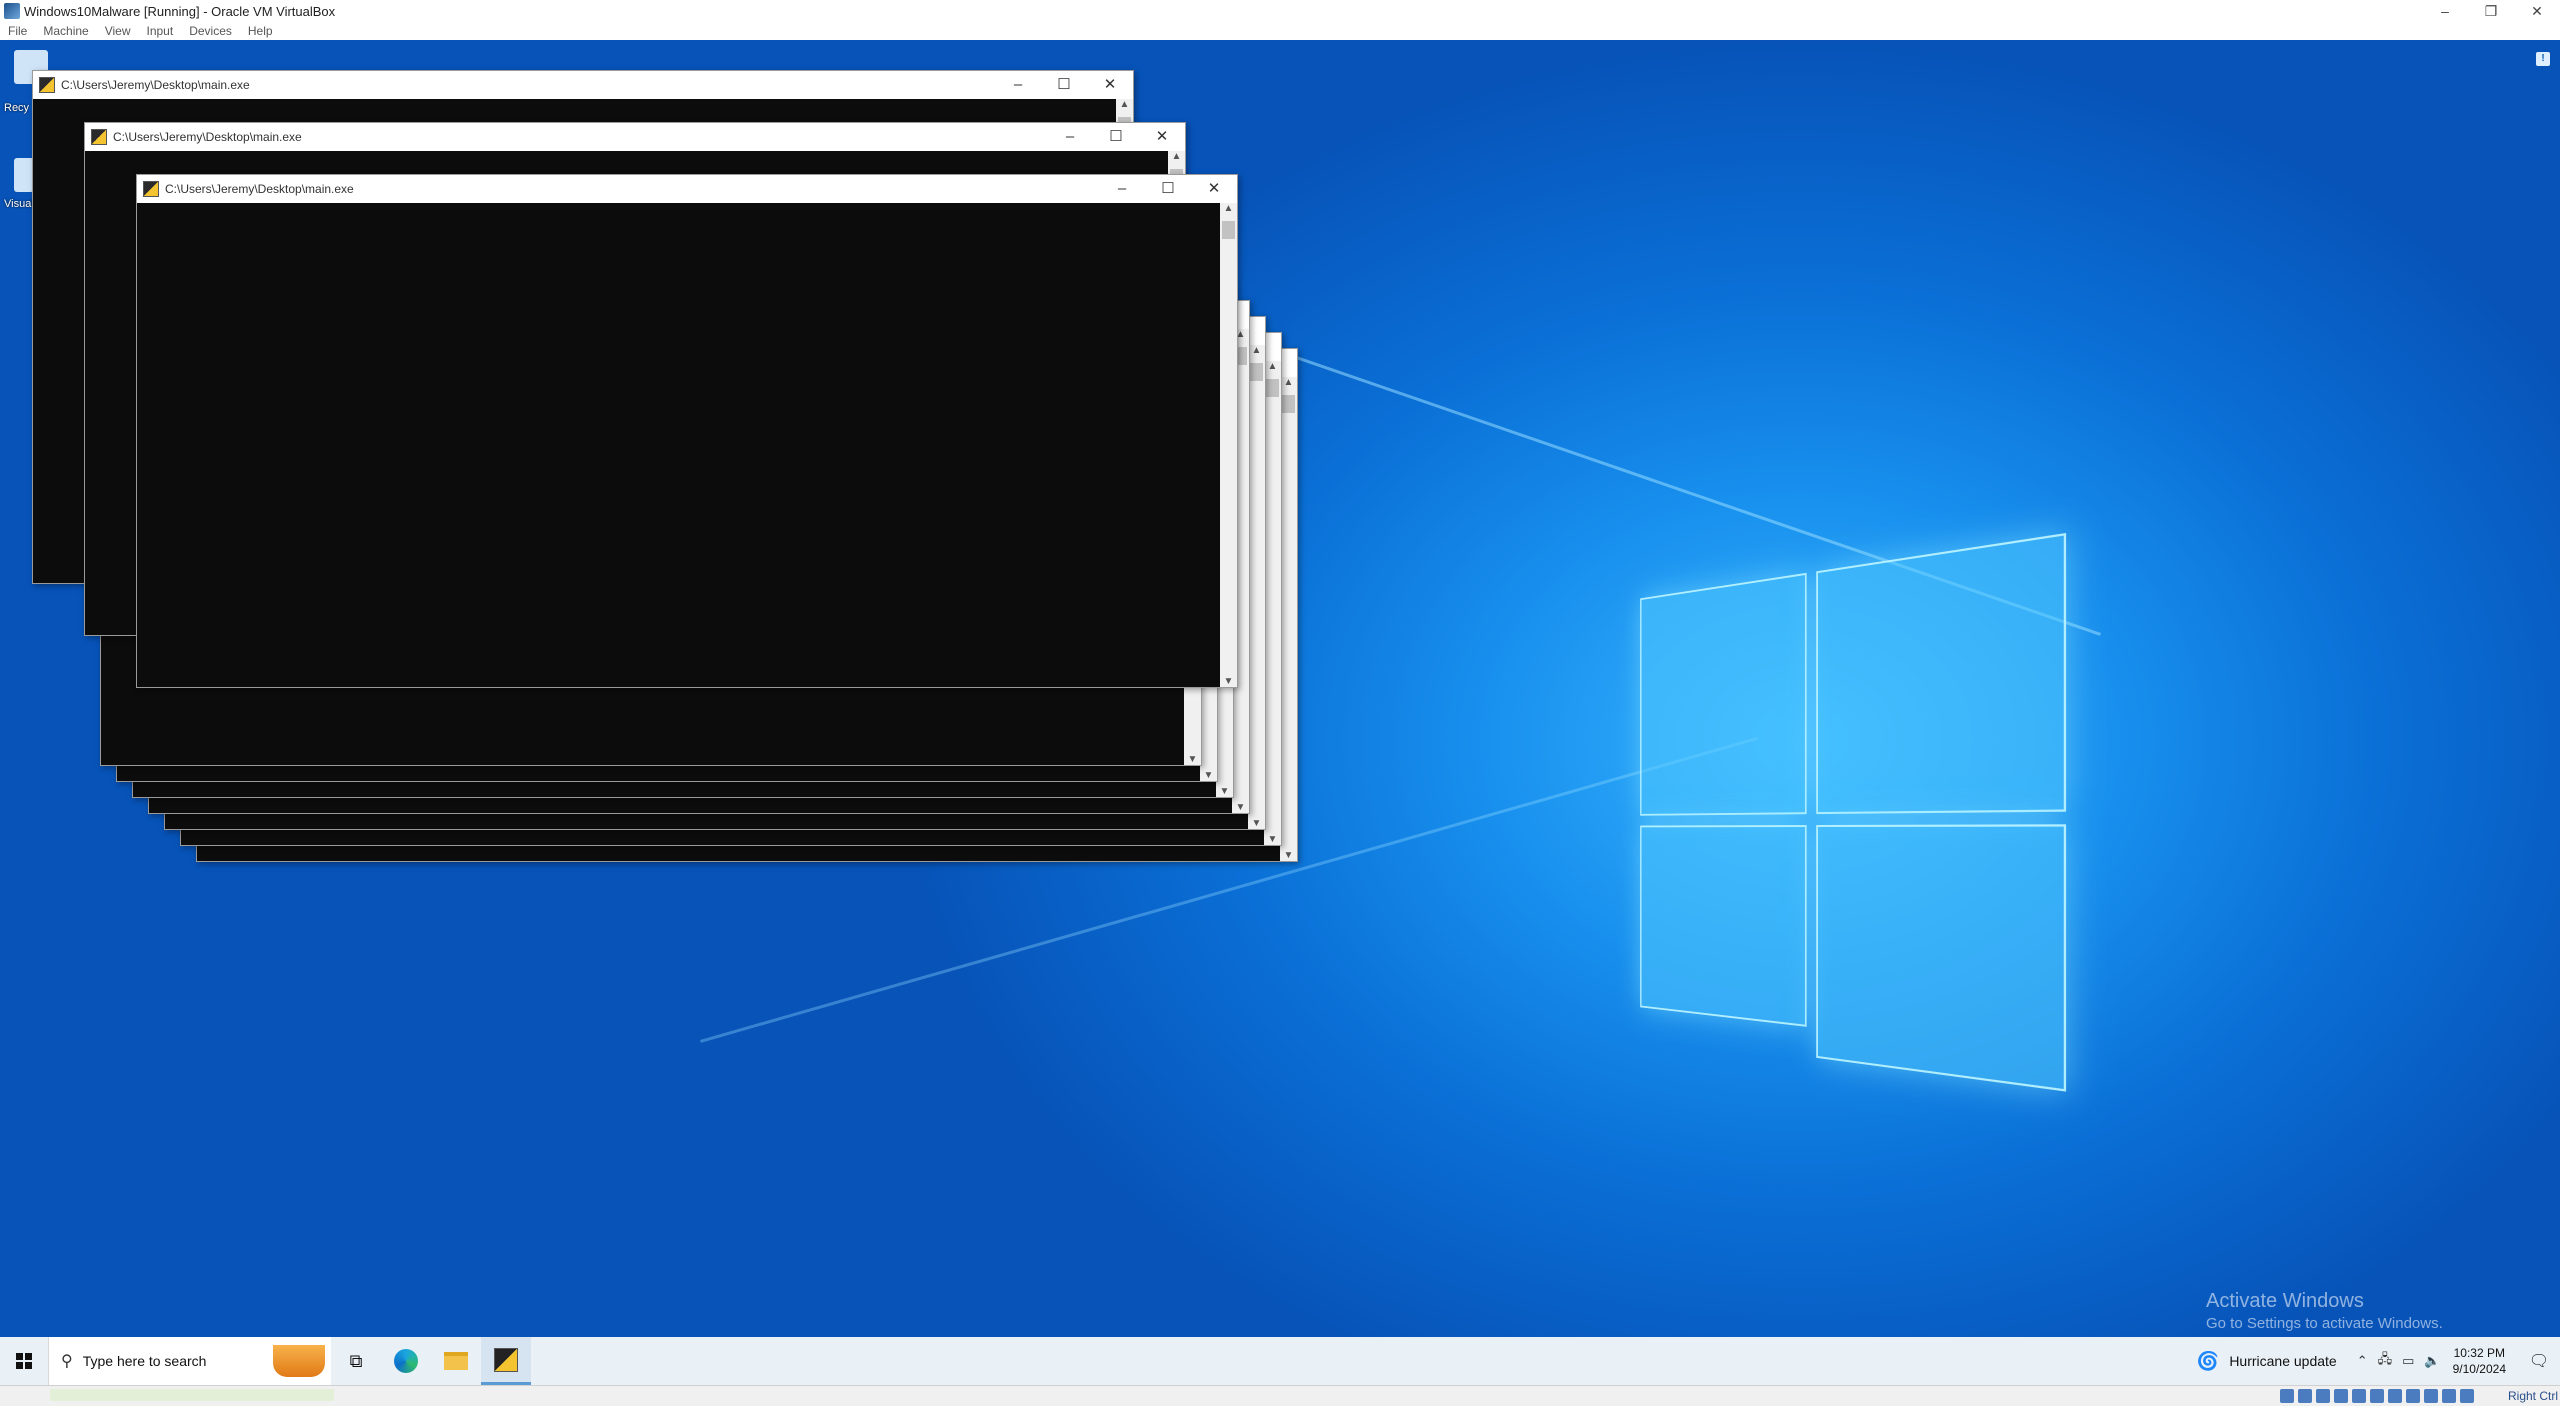 This screenshot has width=2560, height=1406. I want to click on system-tray: ⌃ 🖧 ▭ 🔈, so click(2399, 1361).